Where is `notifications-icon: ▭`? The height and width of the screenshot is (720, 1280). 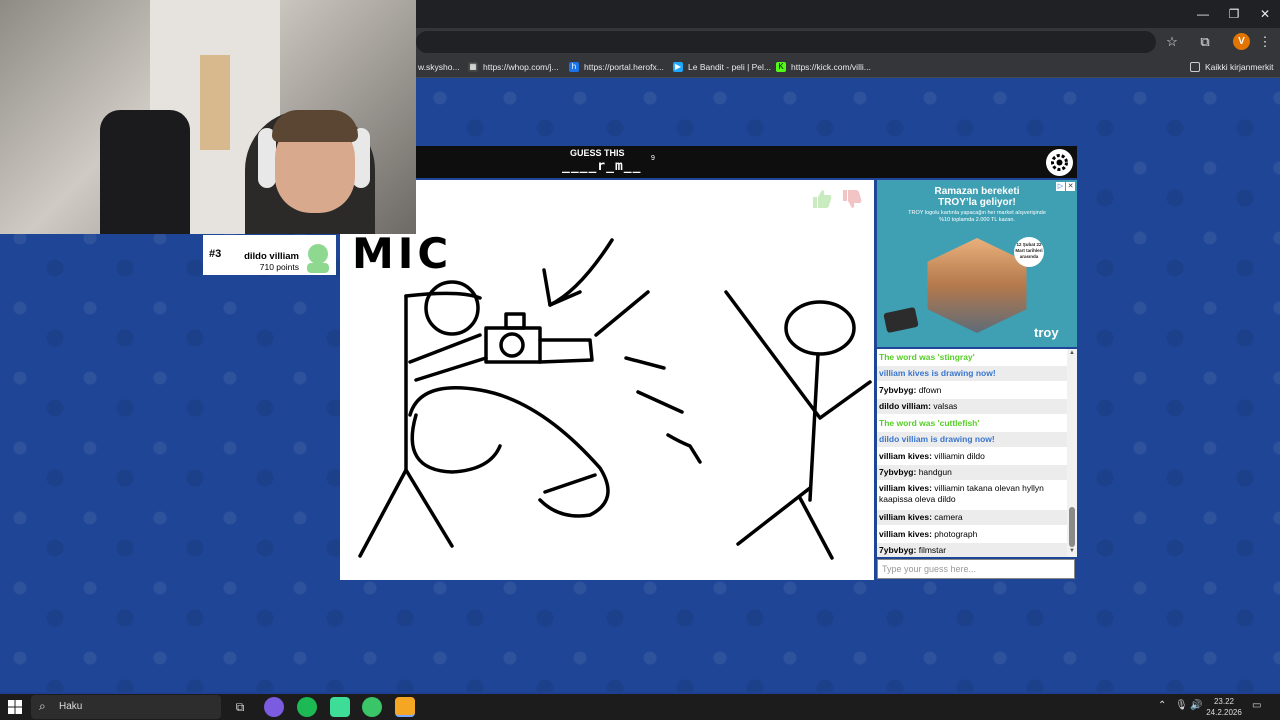
notifications-icon: ▭ is located at coordinates (1256, 705).